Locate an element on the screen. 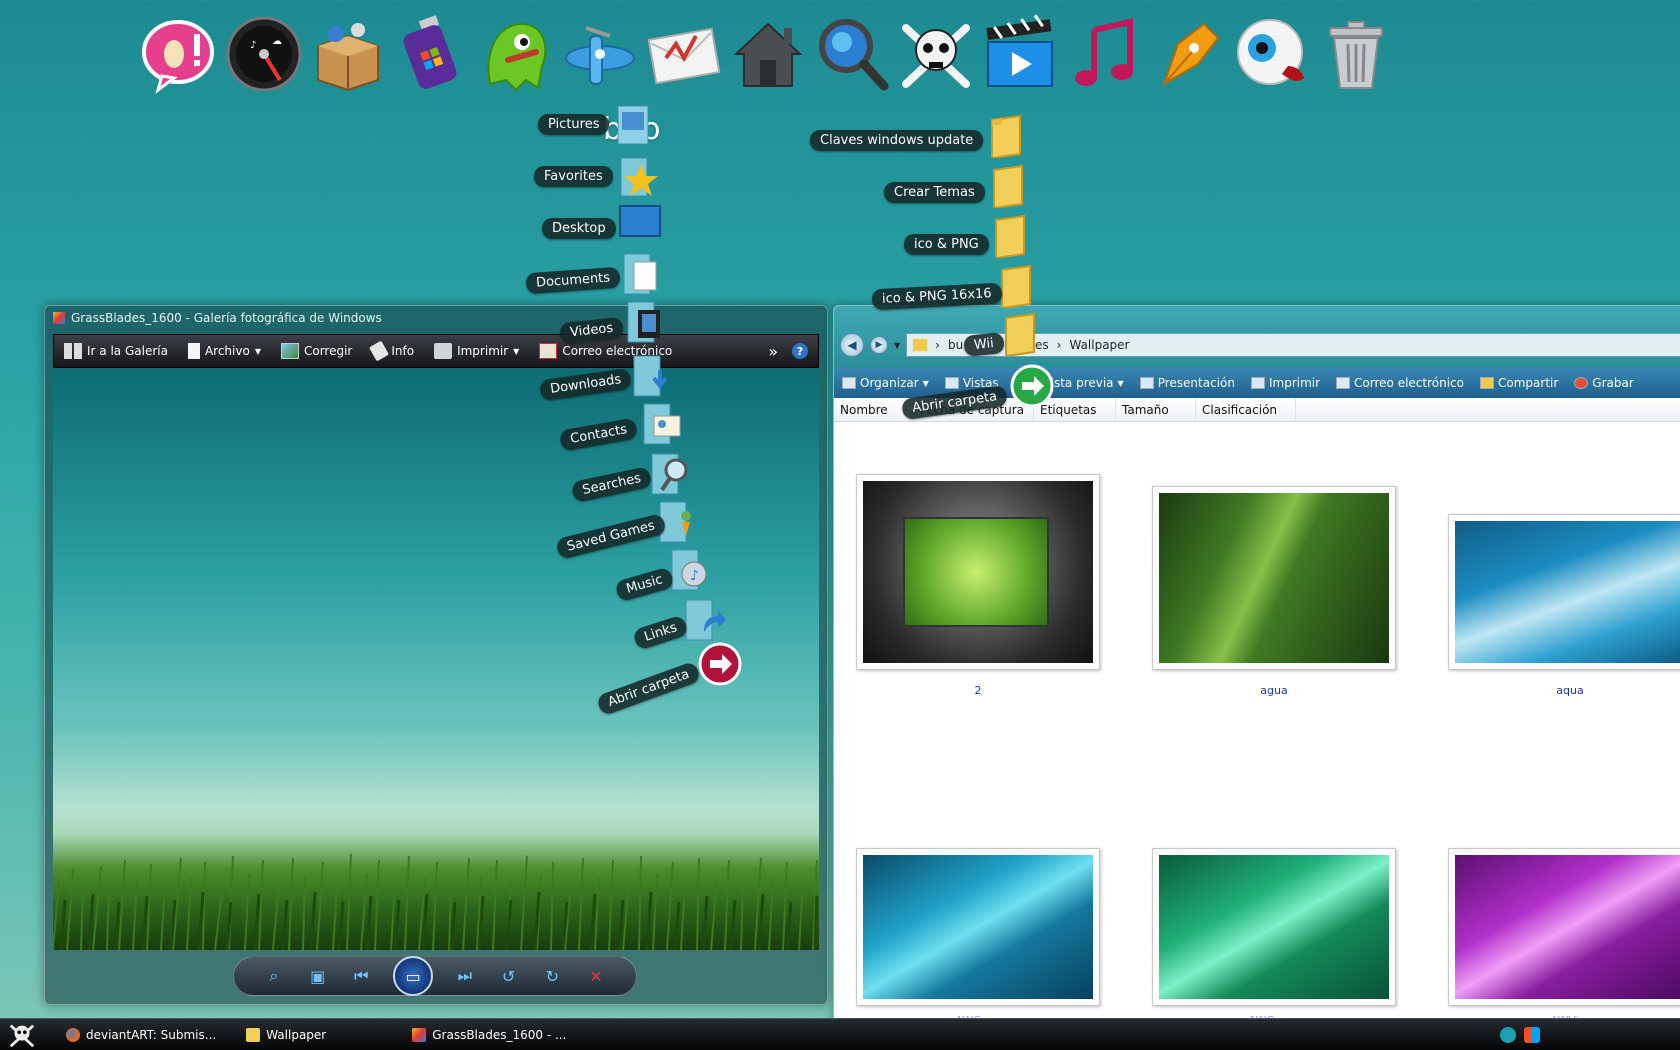  help-button: ? is located at coordinates (800, 351).